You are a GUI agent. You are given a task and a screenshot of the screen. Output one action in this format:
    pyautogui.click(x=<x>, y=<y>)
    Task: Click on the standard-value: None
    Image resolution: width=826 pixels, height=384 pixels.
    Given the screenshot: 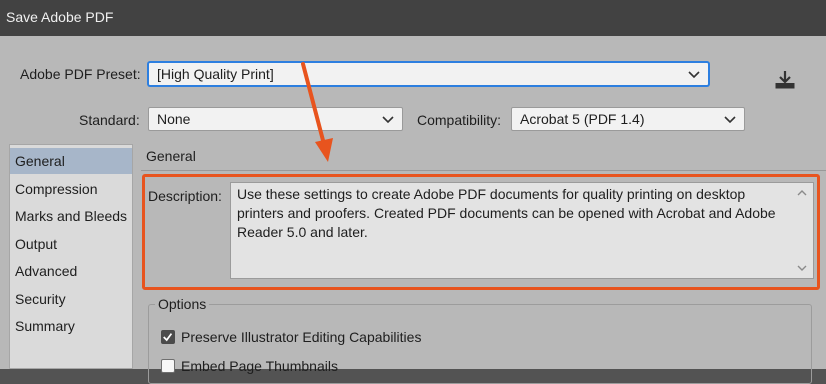 What is the action you would take?
    pyautogui.click(x=174, y=119)
    